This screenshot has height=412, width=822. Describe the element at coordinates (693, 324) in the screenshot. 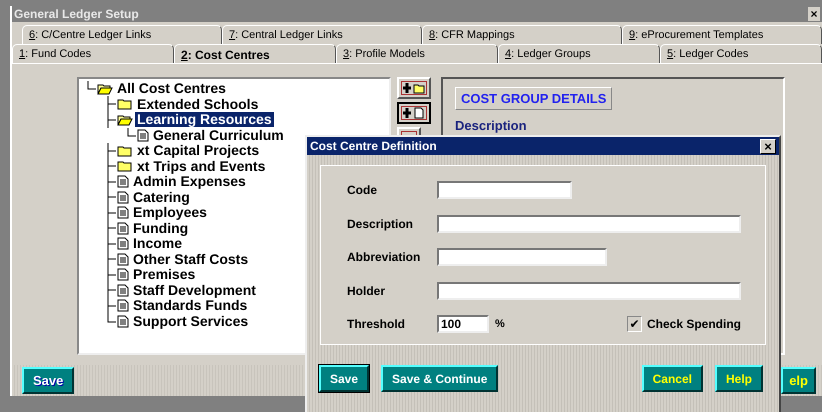

I see `checkbox-label: Check Spending` at that location.